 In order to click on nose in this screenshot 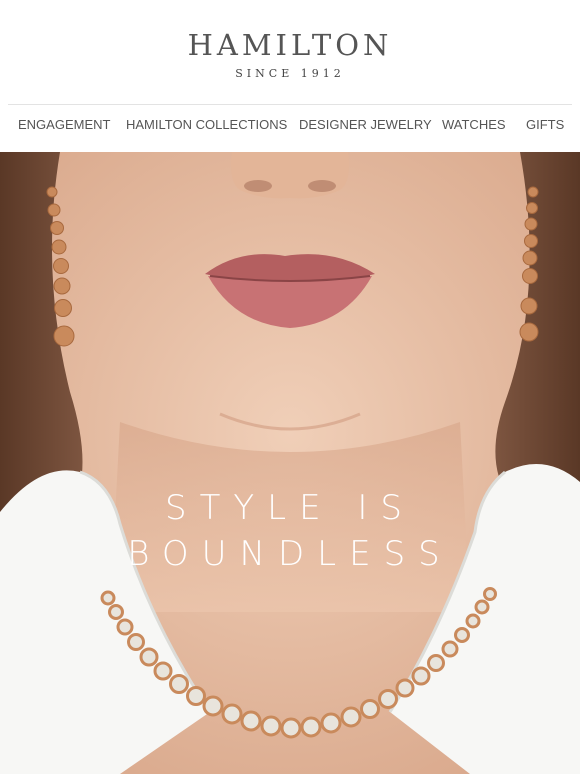, I will do `click(290, 175)`.